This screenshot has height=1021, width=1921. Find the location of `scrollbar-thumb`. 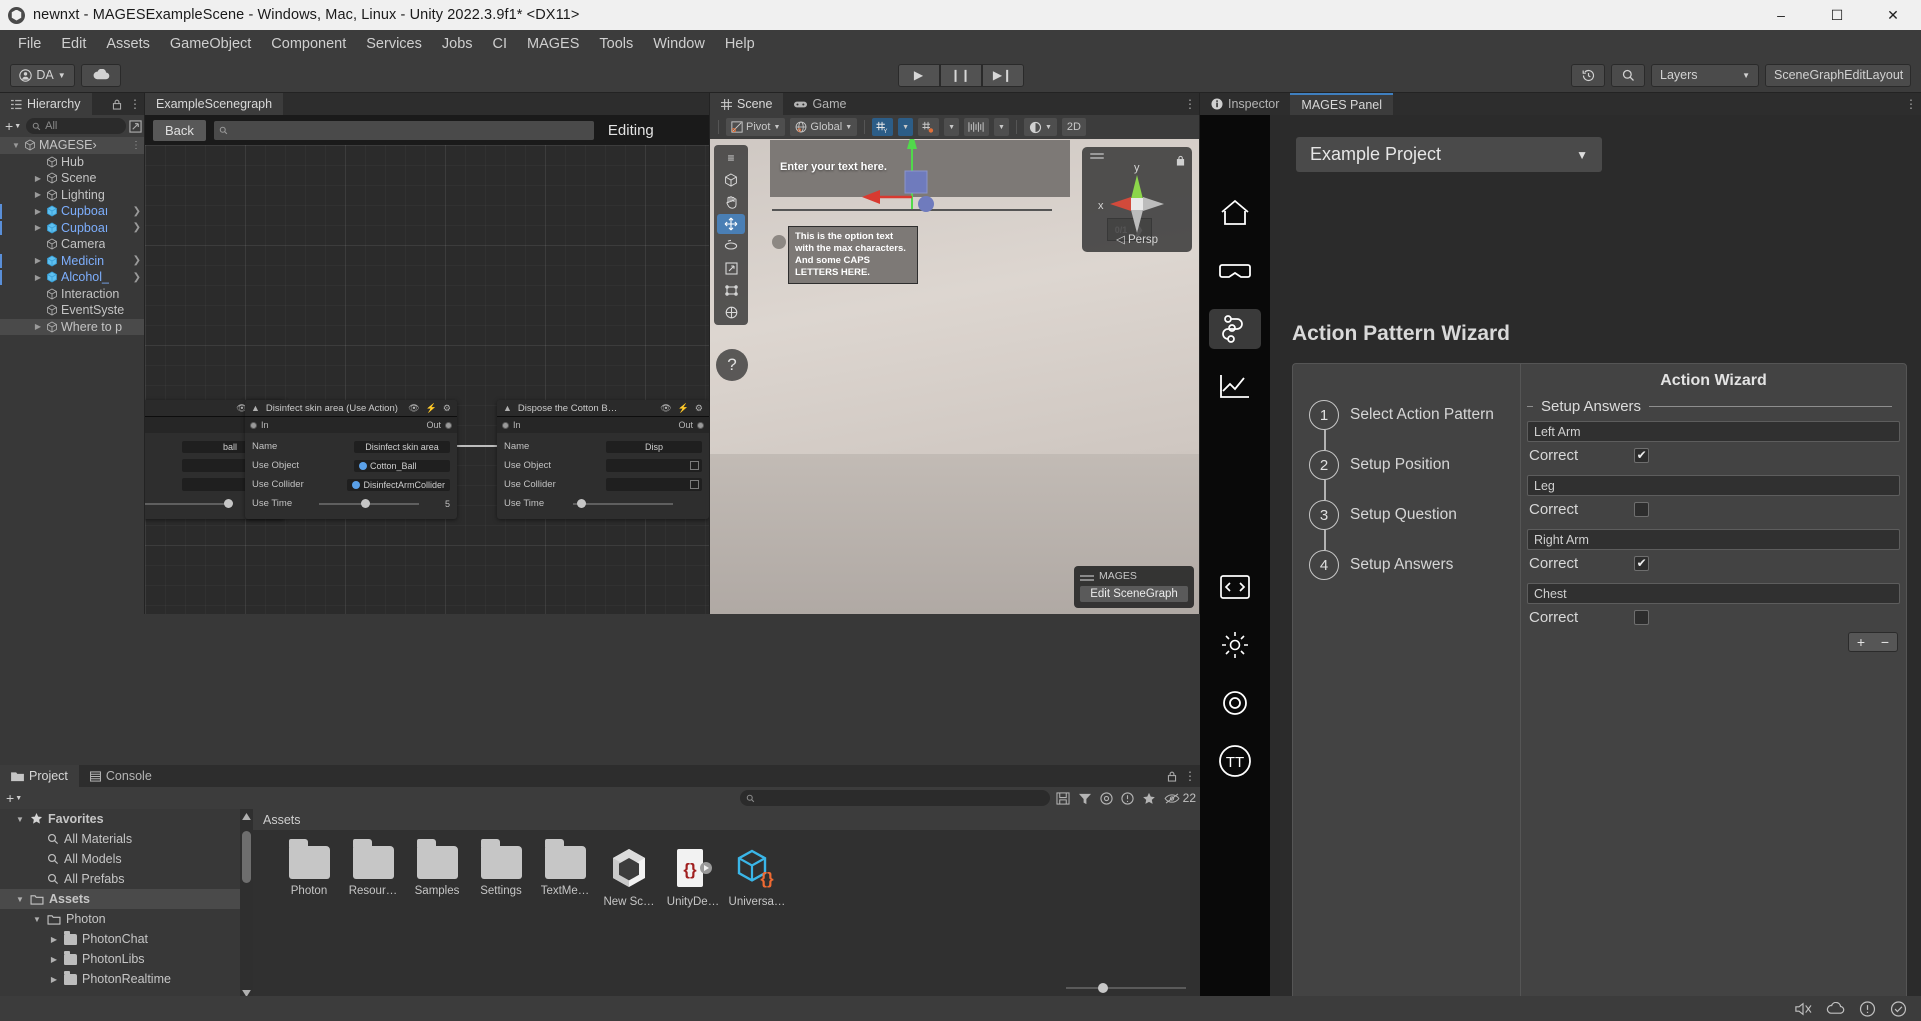

scrollbar-thumb is located at coordinates (246, 857).